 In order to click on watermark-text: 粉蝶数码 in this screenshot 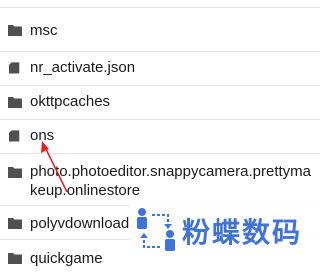, I will do `click(242, 232)`.